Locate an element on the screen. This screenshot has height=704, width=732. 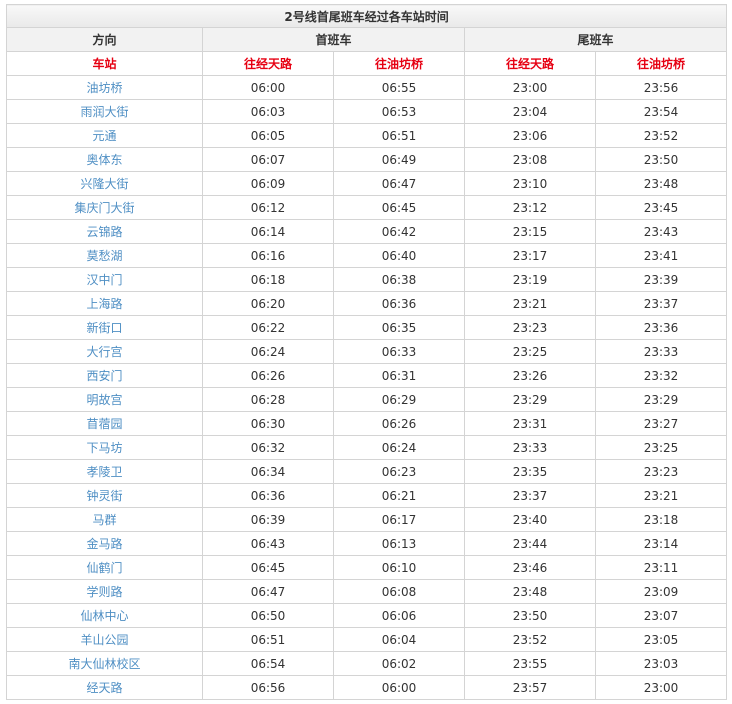
last-train-to-jingtianlu: 23:12 is located at coordinates (530, 207).